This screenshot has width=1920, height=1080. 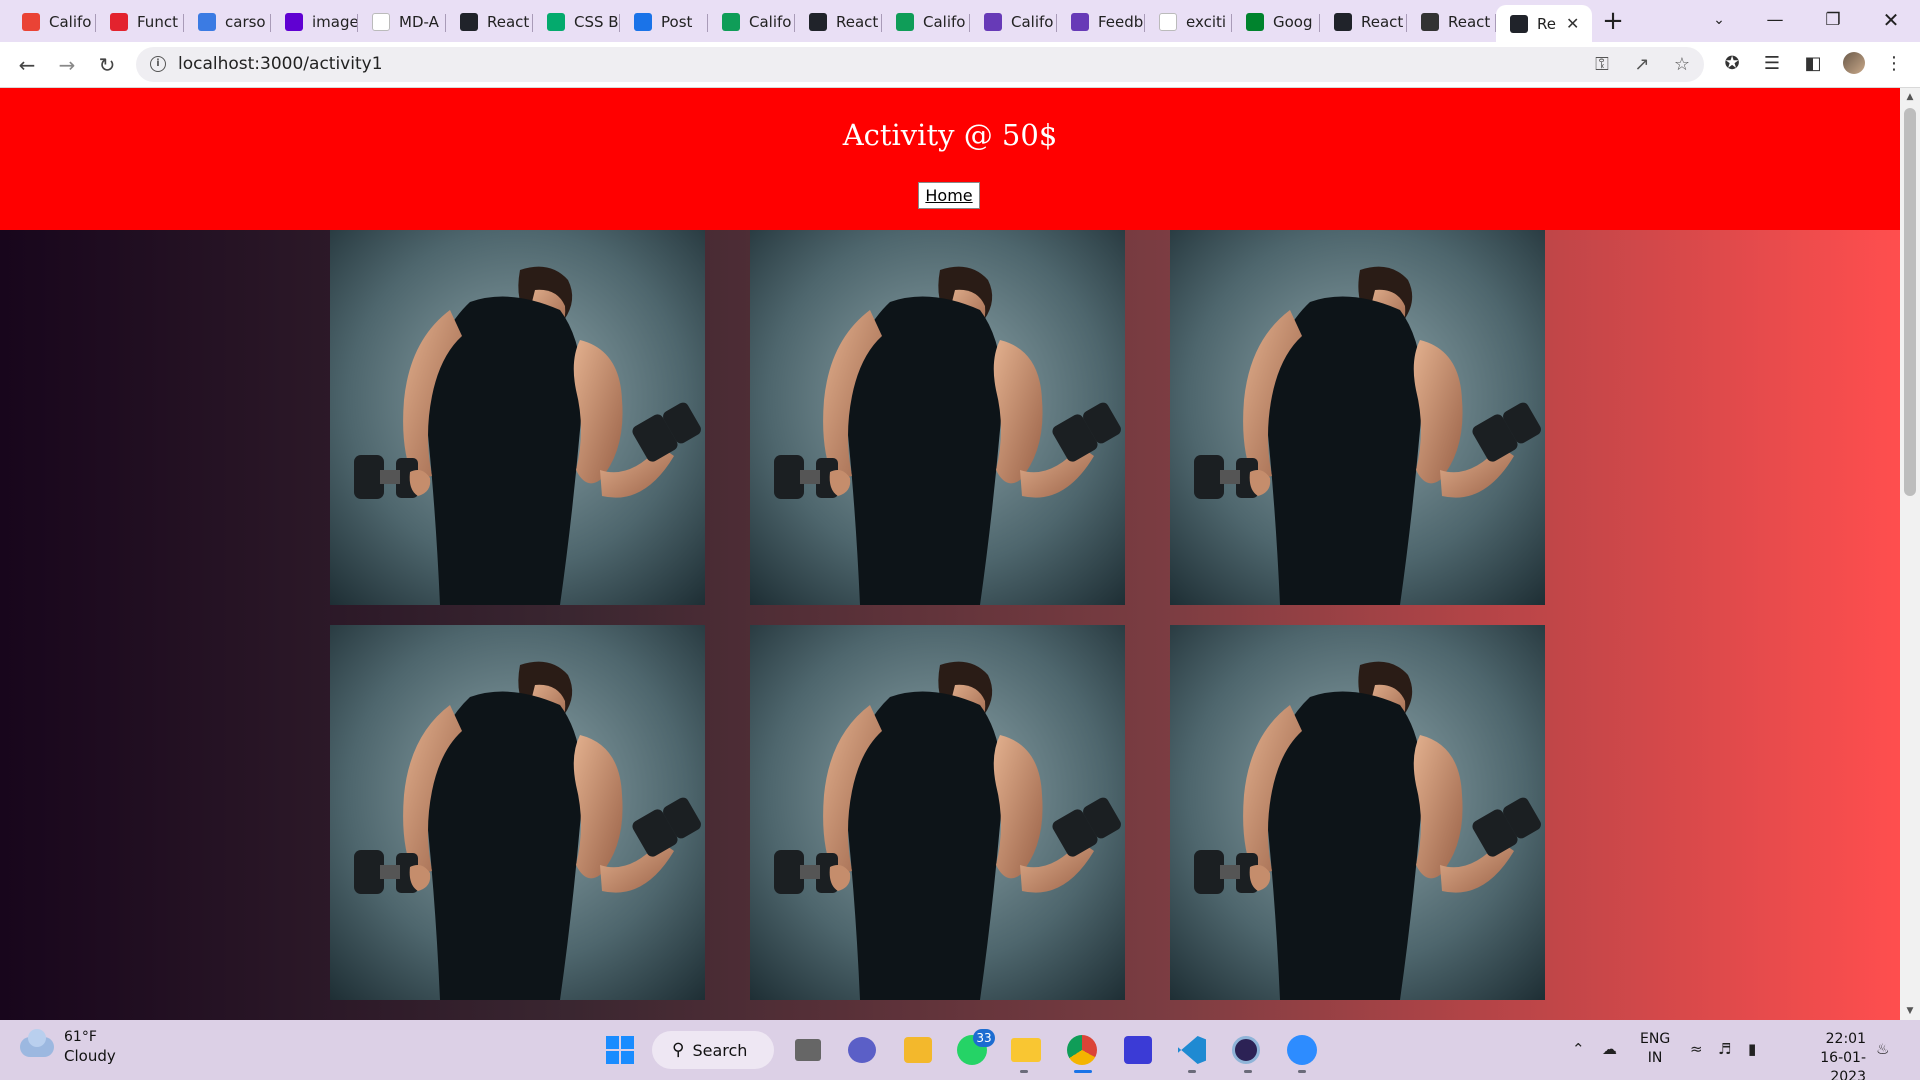 What do you see at coordinates (1655, 1039) in the screenshot?
I see `language-code: ENG` at bounding box center [1655, 1039].